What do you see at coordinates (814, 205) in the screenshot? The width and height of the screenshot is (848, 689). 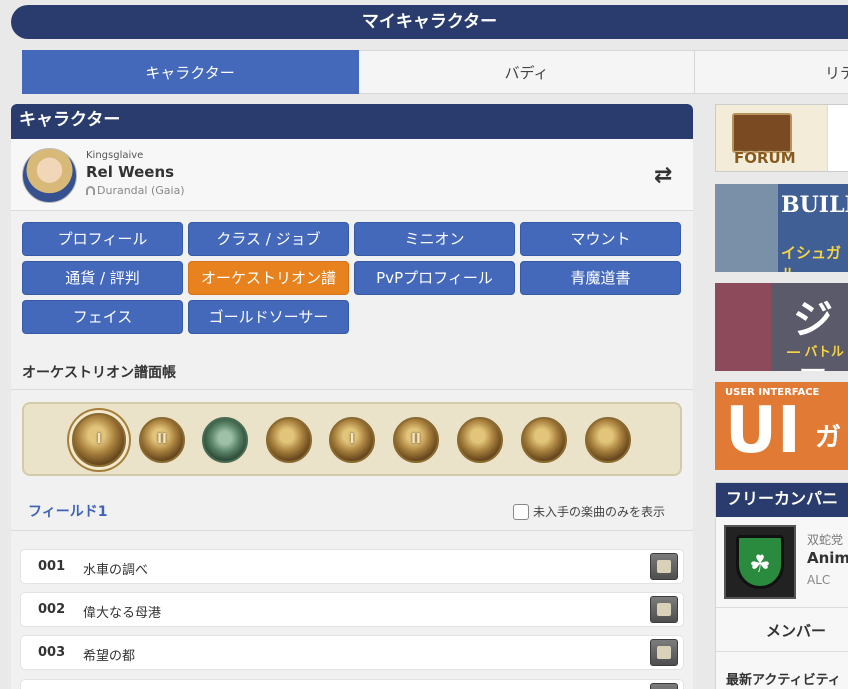 I see `builder-title: BUILDE` at bounding box center [814, 205].